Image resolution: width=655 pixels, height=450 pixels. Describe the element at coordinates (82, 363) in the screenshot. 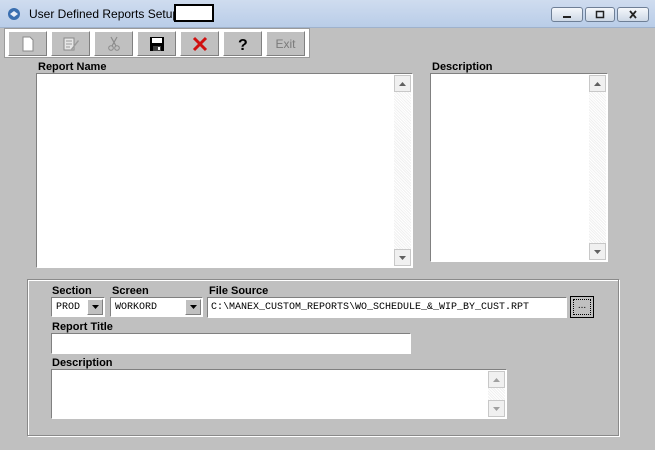

I see `description-label: Description` at that location.